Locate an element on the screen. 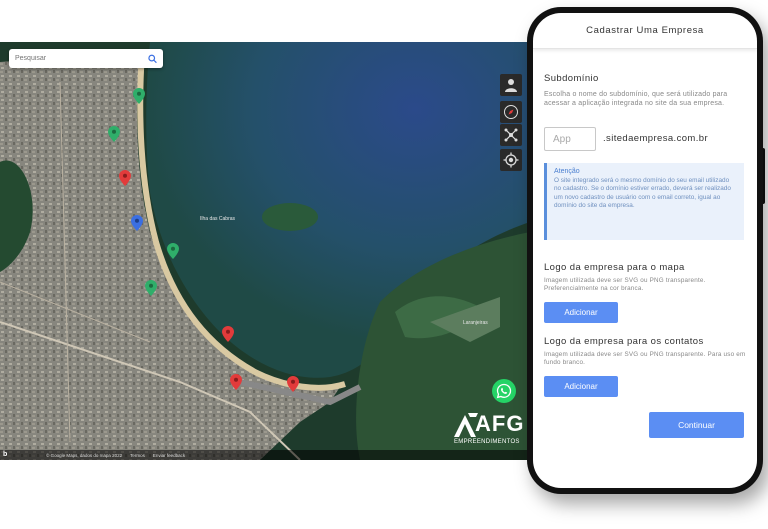 The image size is (768, 529). map-terms-link: Termos is located at coordinates (137, 455).